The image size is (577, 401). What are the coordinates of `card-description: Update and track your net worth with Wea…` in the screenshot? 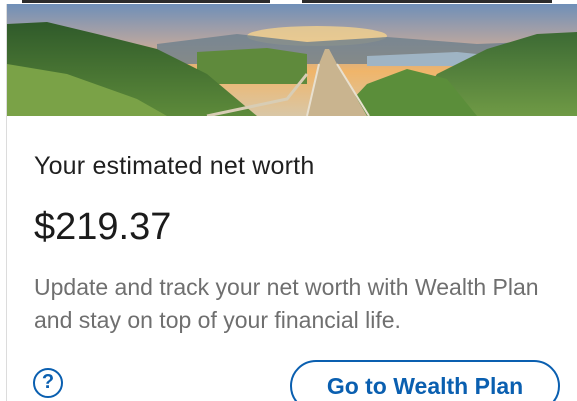 It's located at (286, 303).